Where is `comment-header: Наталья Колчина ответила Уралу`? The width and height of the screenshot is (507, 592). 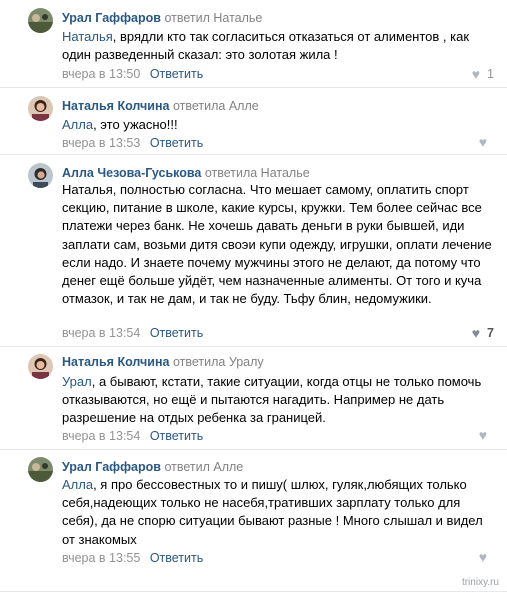
comment-header: Наталья Колчина ответила Уралу is located at coordinates (163, 362).